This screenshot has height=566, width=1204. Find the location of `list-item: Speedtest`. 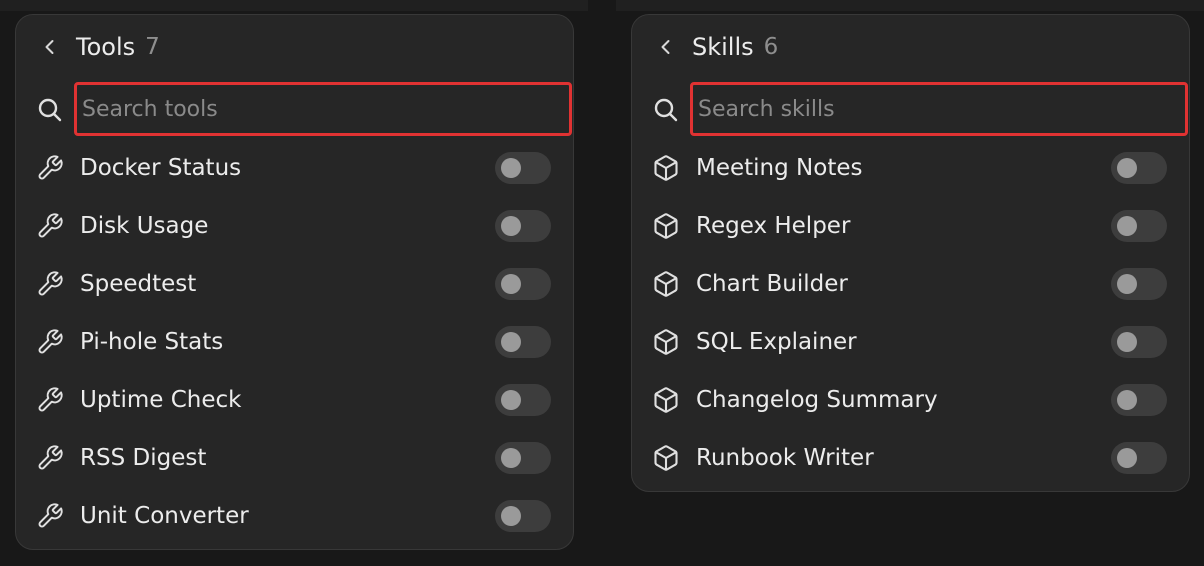

list-item: Speedtest is located at coordinates (294, 284).